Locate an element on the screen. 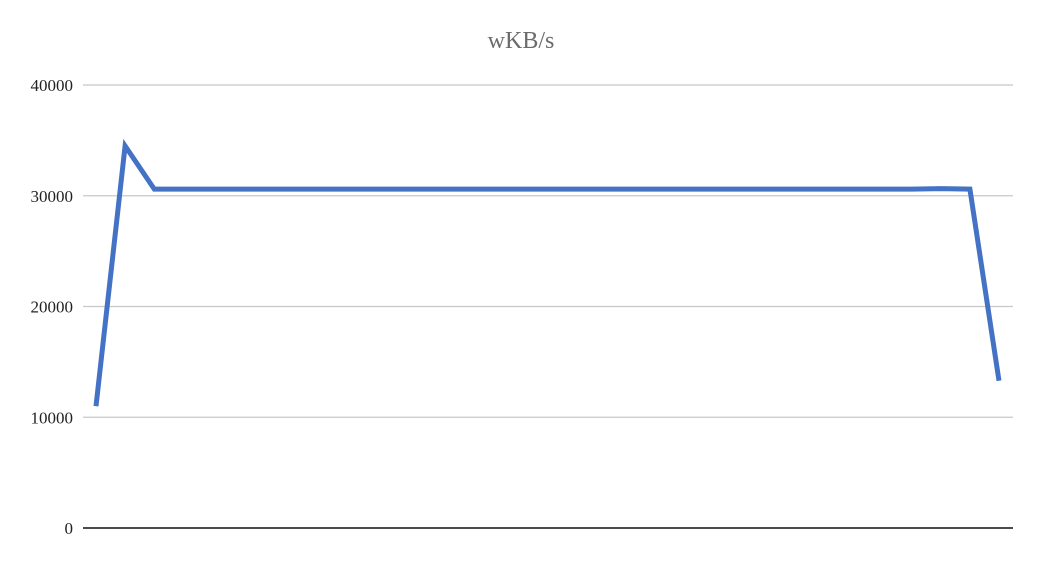  y-tick-label: 20000 is located at coordinates (52, 307).